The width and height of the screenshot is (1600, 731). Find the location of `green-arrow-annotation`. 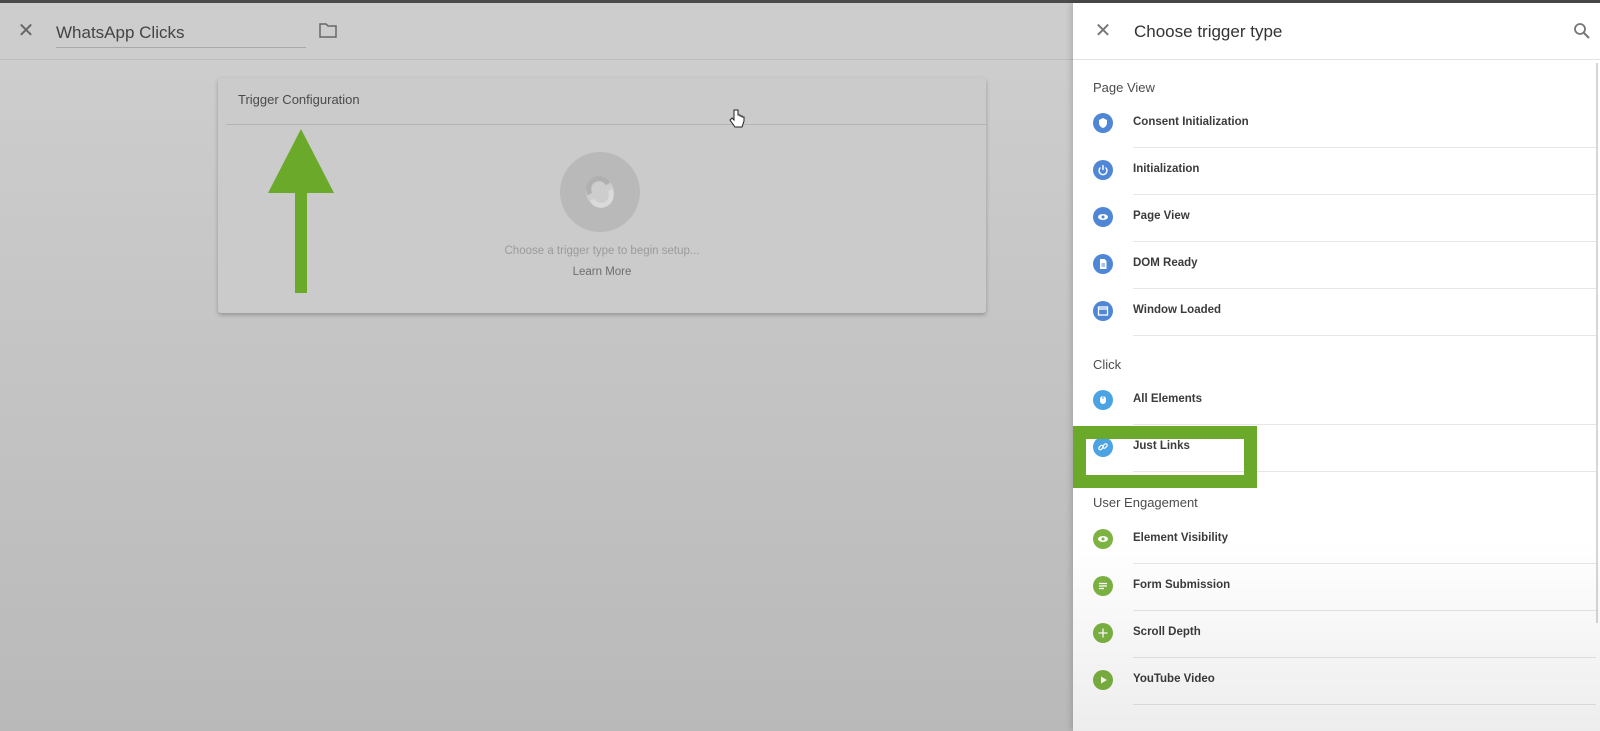

green-arrow-annotation is located at coordinates (301, 211).